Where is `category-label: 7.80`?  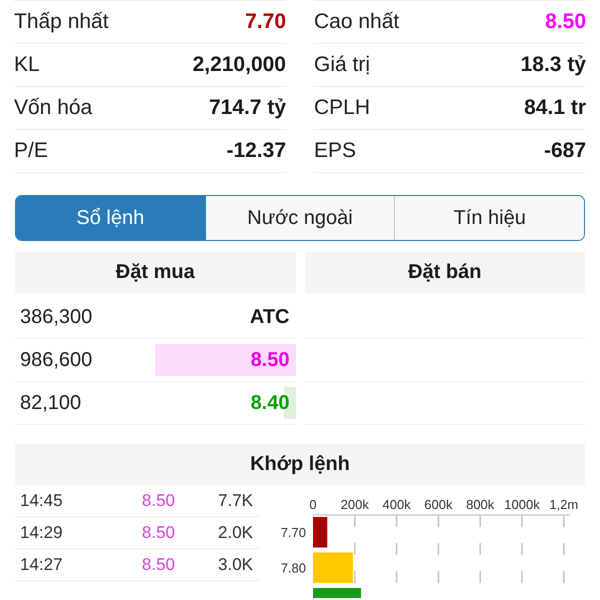 category-label: 7.80 is located at coordinates (293, 568).